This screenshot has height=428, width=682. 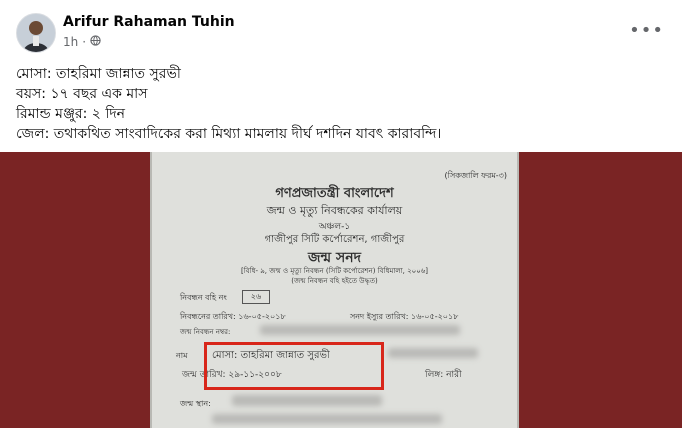 I want to click on post-time: 1h, so click(x=70, y=42).